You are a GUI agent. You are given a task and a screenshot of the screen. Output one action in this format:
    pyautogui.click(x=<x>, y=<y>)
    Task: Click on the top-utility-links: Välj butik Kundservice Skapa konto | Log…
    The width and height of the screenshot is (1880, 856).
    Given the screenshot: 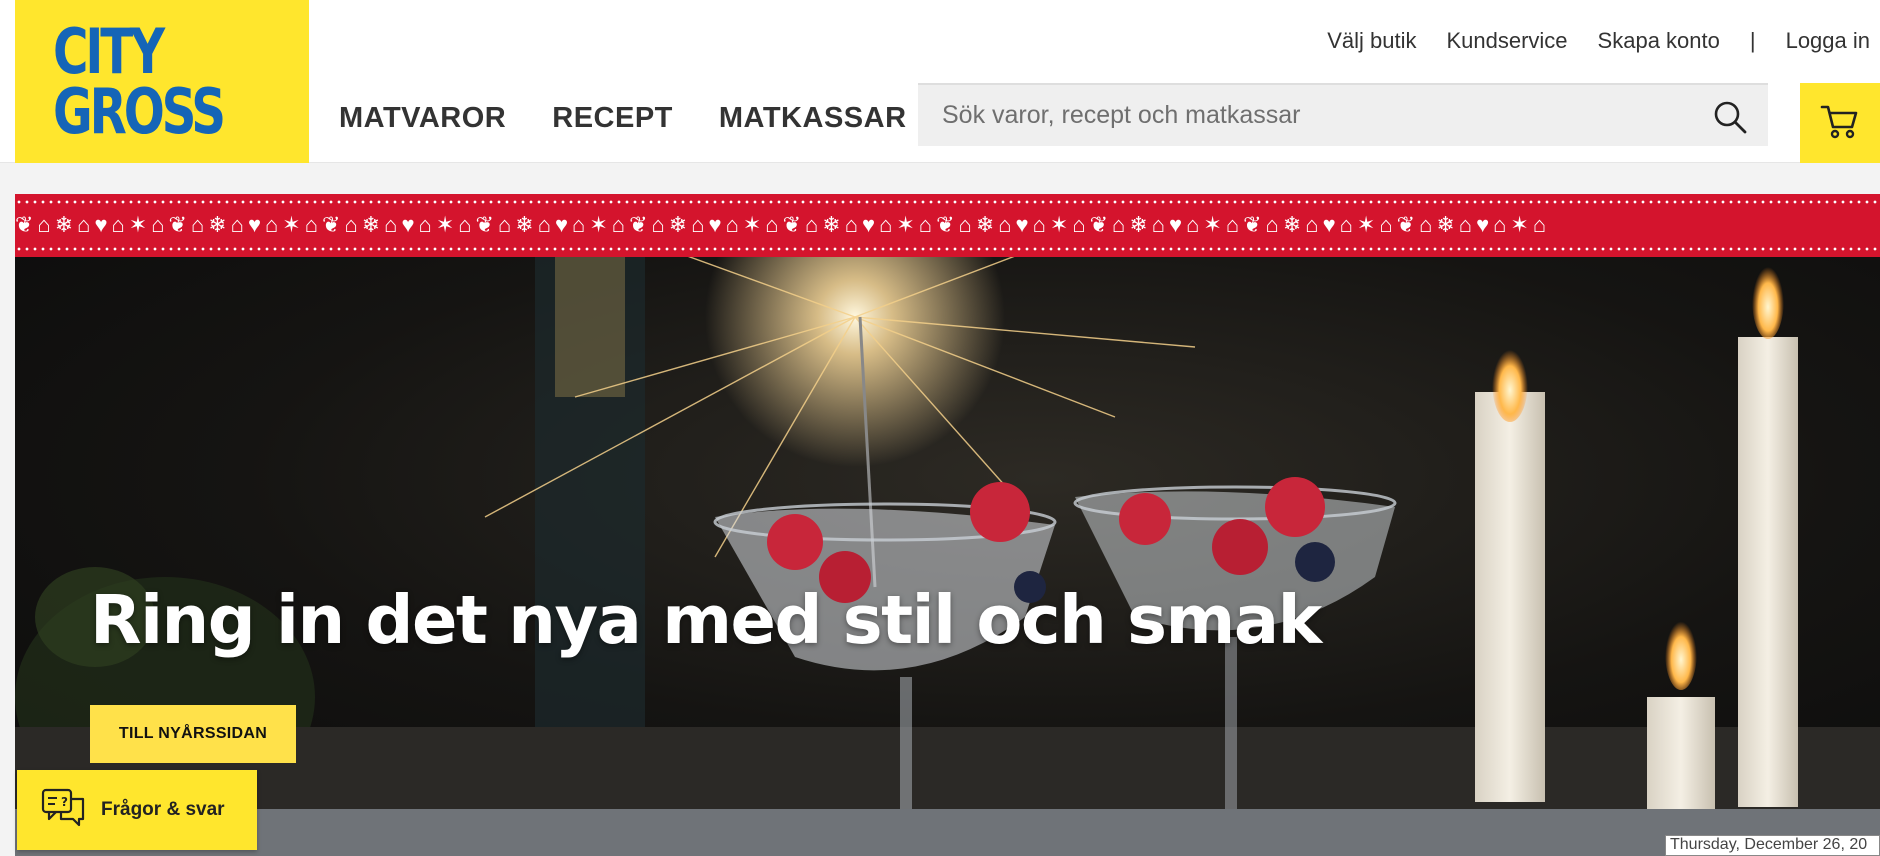 What is the action you would take?
    pyautogui.click(x=1598, y=41)
    